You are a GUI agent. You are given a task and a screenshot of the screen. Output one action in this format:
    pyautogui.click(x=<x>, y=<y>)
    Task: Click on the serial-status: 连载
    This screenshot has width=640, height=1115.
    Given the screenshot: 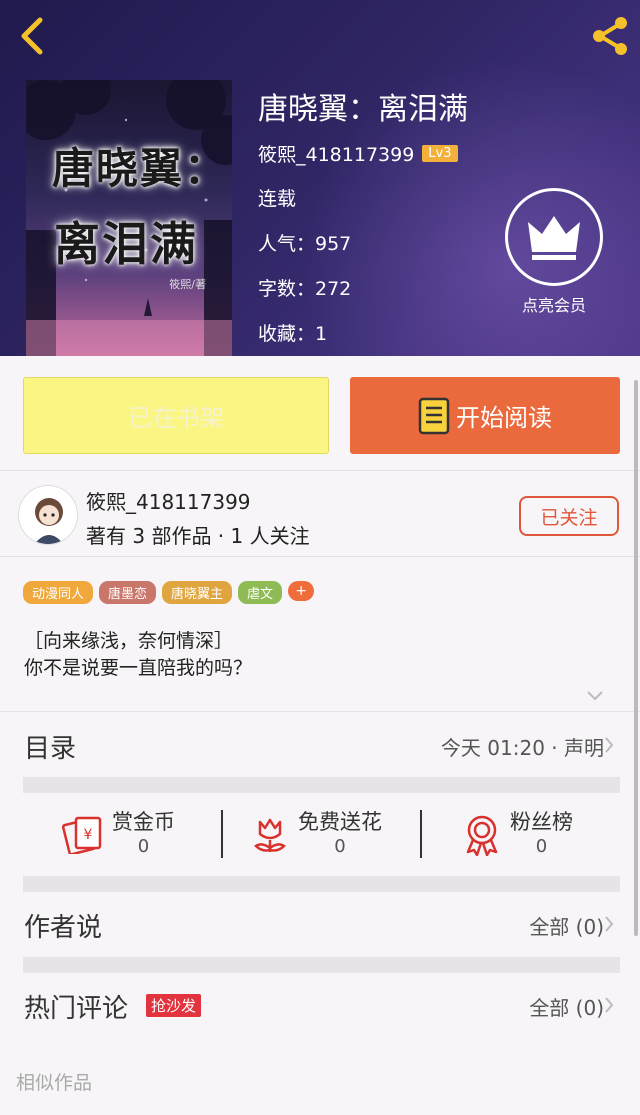 What is the action you would take?
    pyautogui.click(x=277, y=199)
    